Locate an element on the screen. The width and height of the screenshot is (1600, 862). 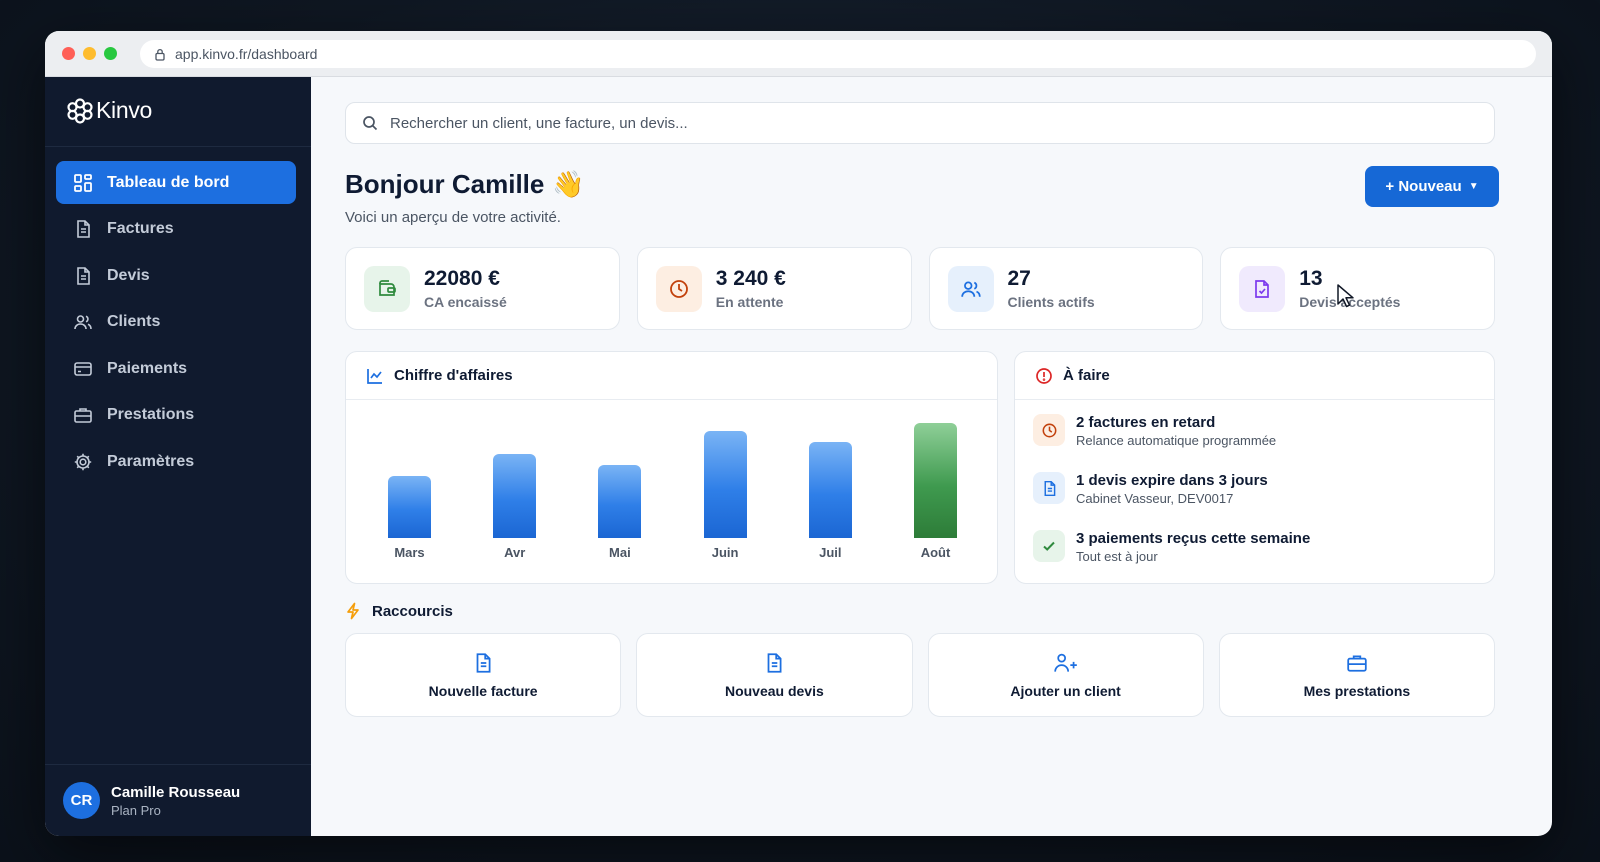
sidebar-item-label: Paramètres is located at coordinates (151, 461).